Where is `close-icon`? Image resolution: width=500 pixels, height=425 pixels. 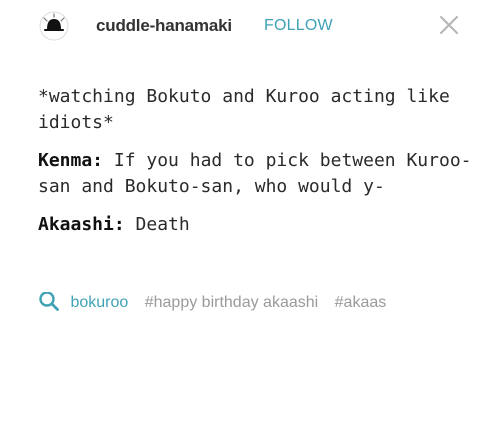 close-icon is located at coordinates (449, 25).